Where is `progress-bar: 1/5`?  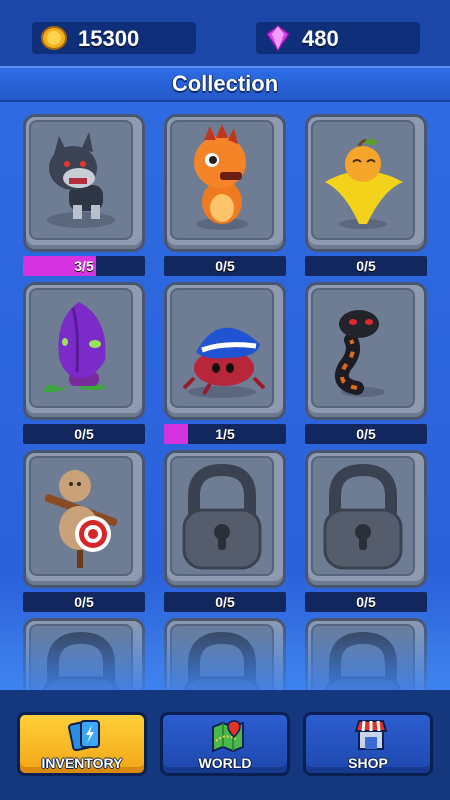
progress-bar: 1/5 is located at coordinates (225, 434).